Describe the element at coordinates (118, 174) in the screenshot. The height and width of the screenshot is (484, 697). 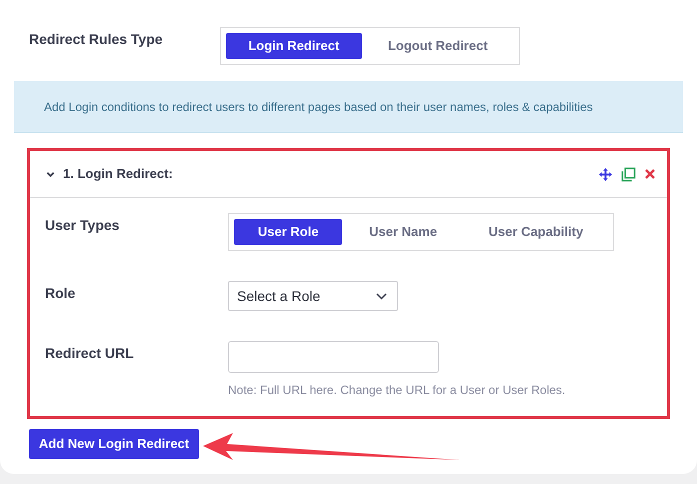
I see `rule-title: 1. Login Redirect:` at that location.